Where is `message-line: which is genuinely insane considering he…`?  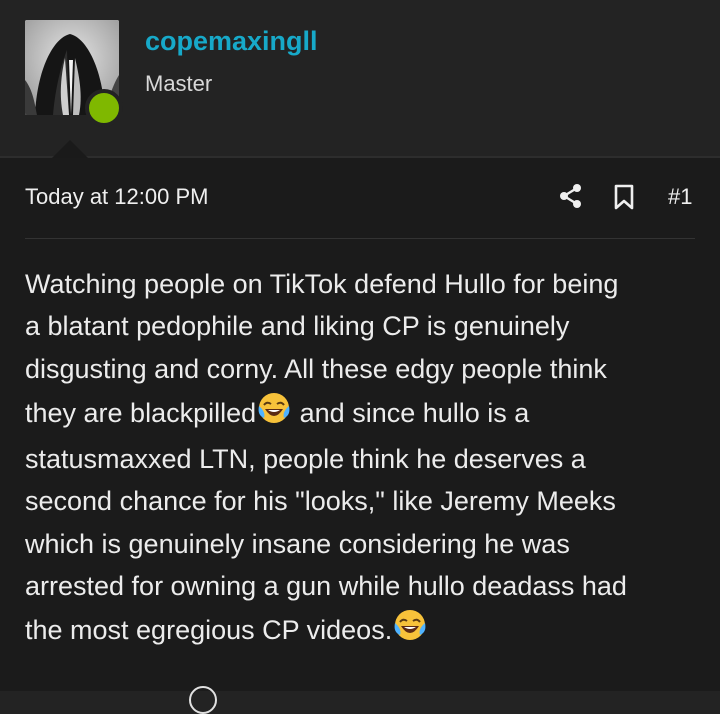 message-line: which is genuinely insane considering he… is located at coordinates (297, 543).